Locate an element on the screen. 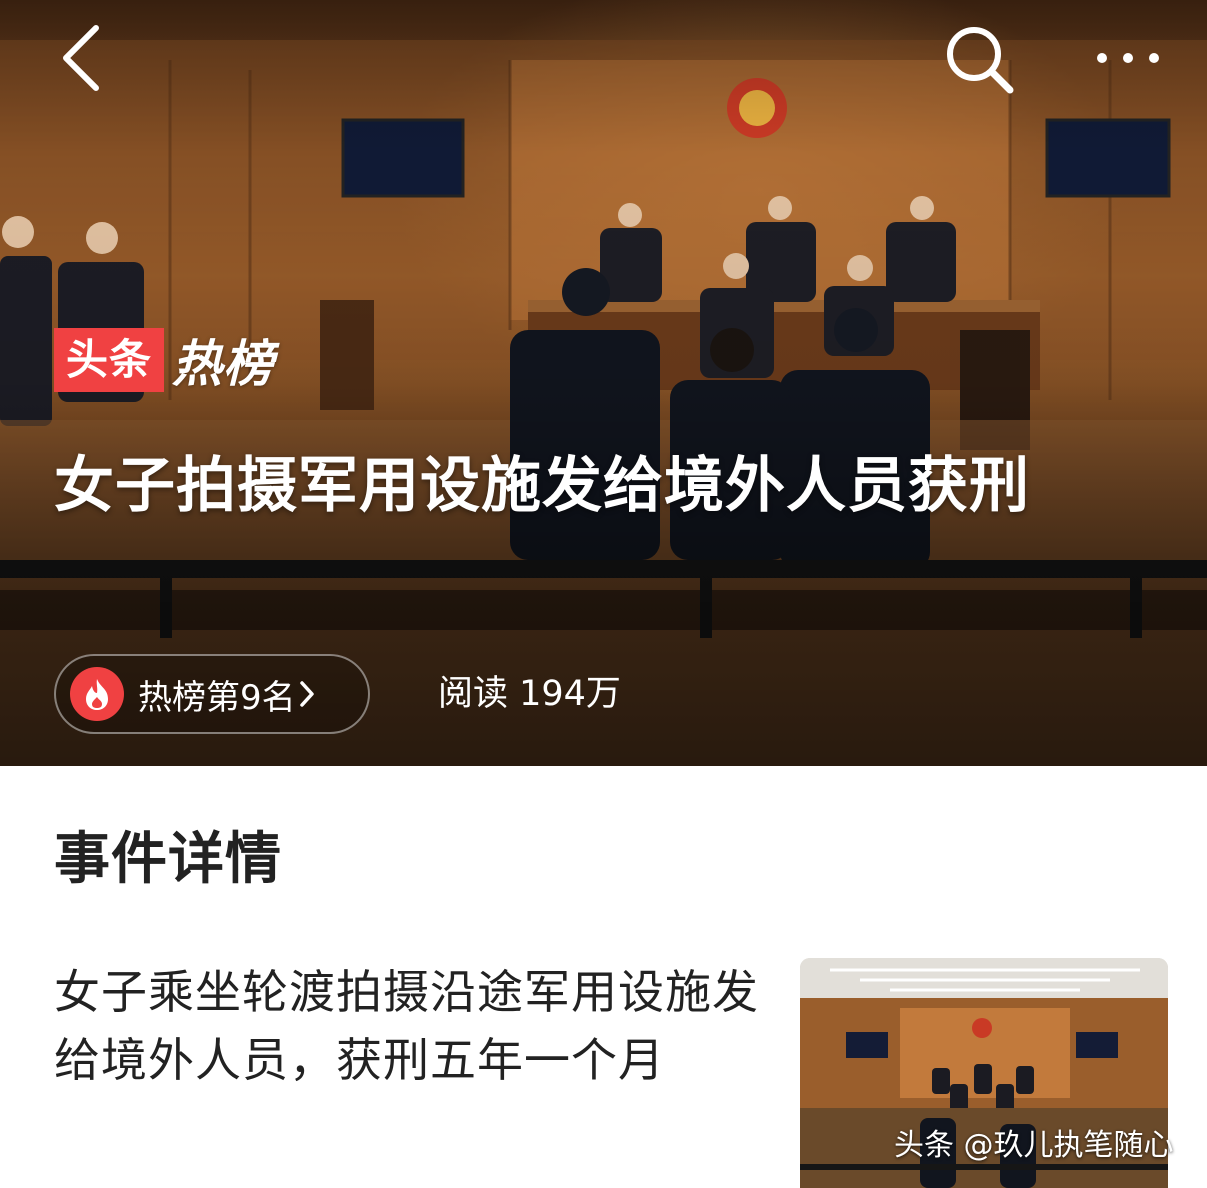 This screenshot has width=1207, height=1188. search-icon is located at coordinates (980, 60).